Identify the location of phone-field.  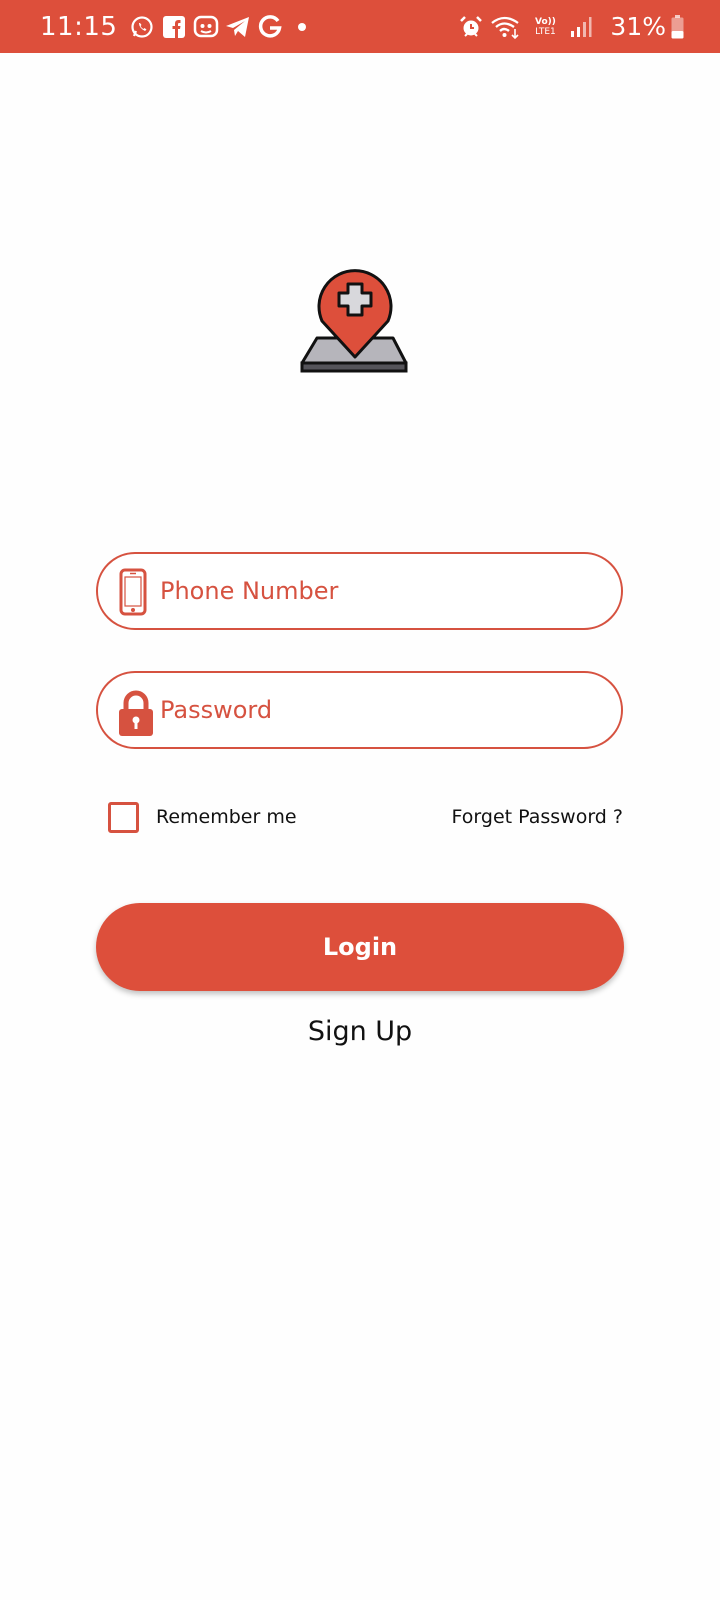
(359, 591).